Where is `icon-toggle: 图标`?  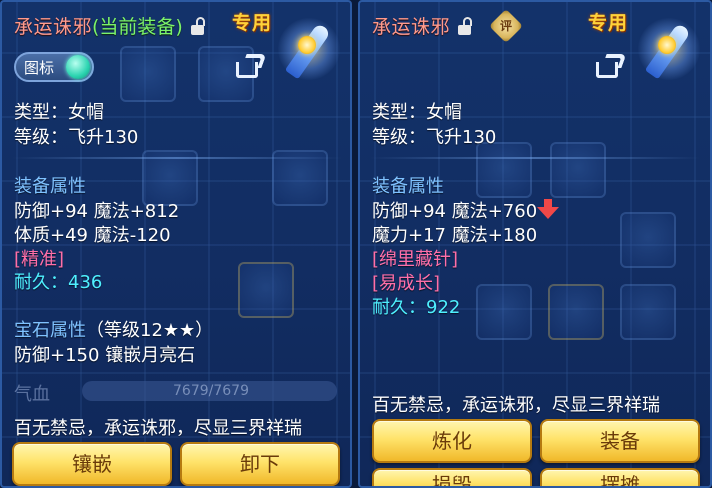 icon-toggle: 图标 is located at coordinates (54, 67).